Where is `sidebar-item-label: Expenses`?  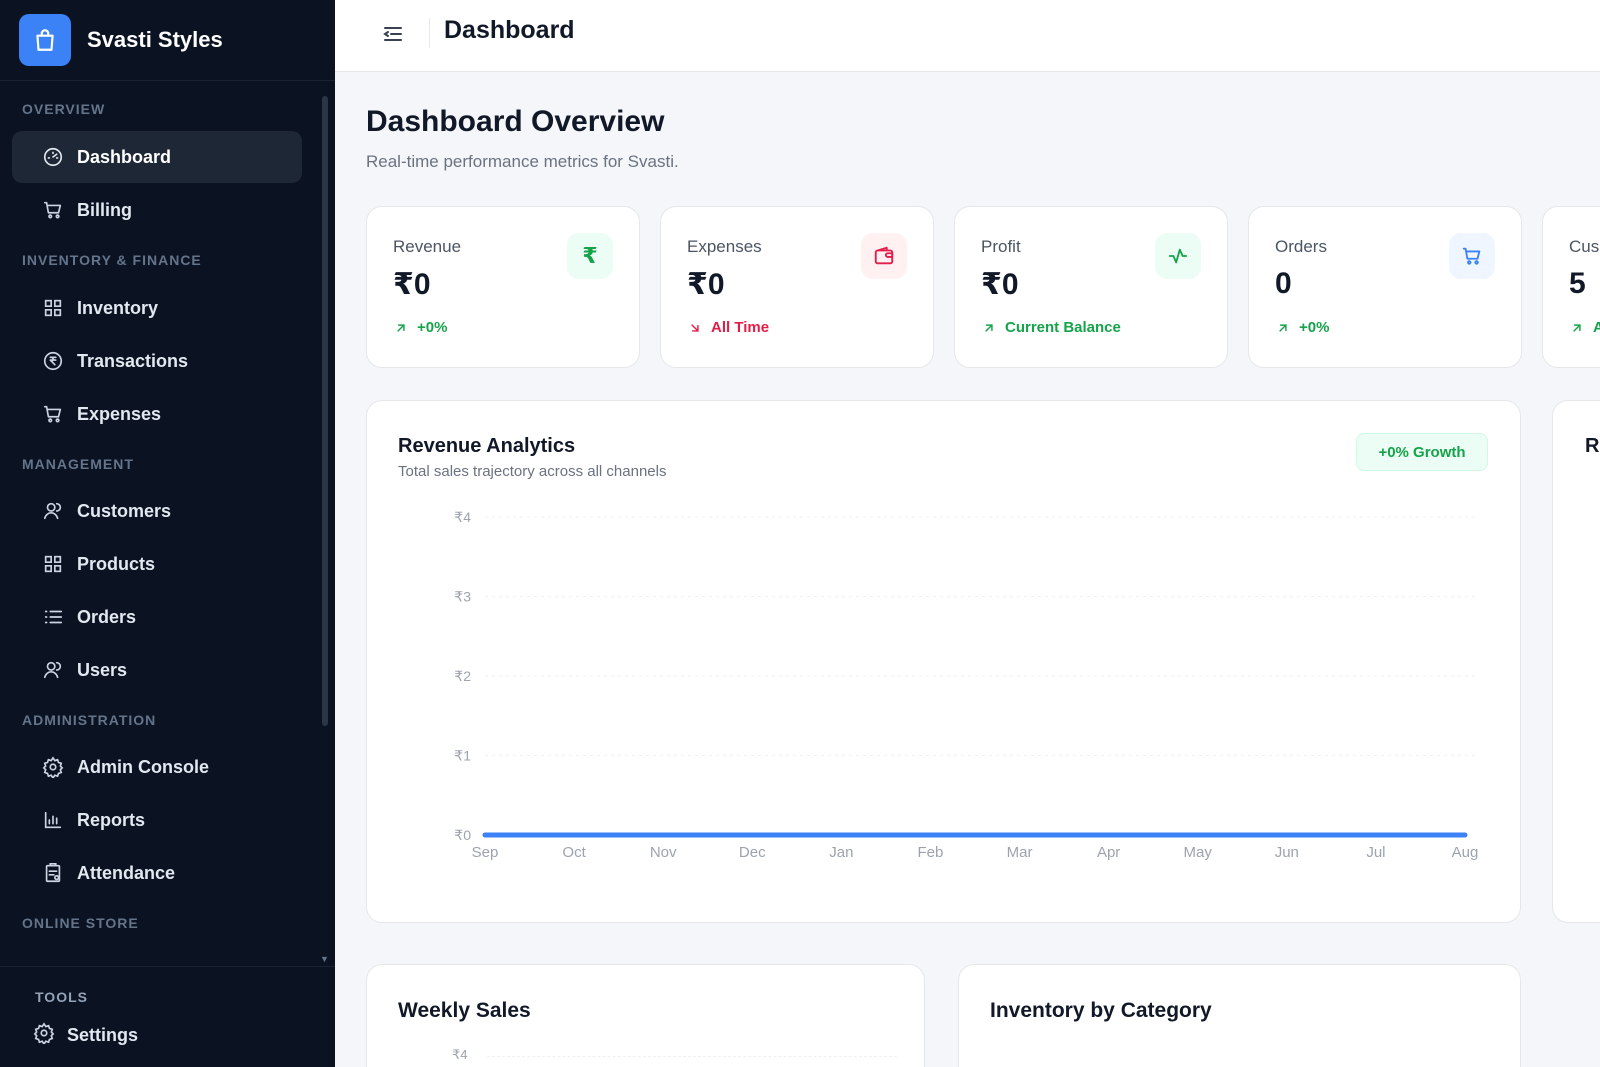 sidebar-item-label: Expenses is located at coordinates (119, 413).